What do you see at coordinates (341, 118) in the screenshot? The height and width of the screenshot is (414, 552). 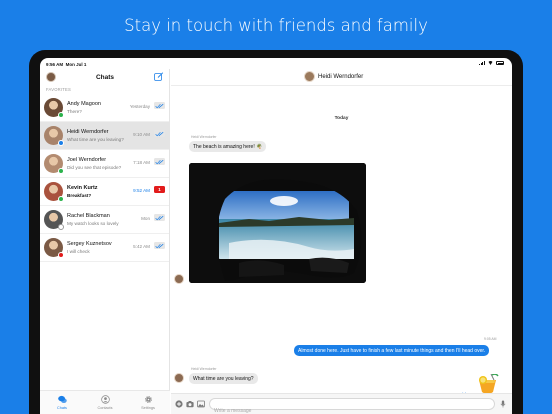 I see `day-separator: Today` at bounding box center [341, 118].